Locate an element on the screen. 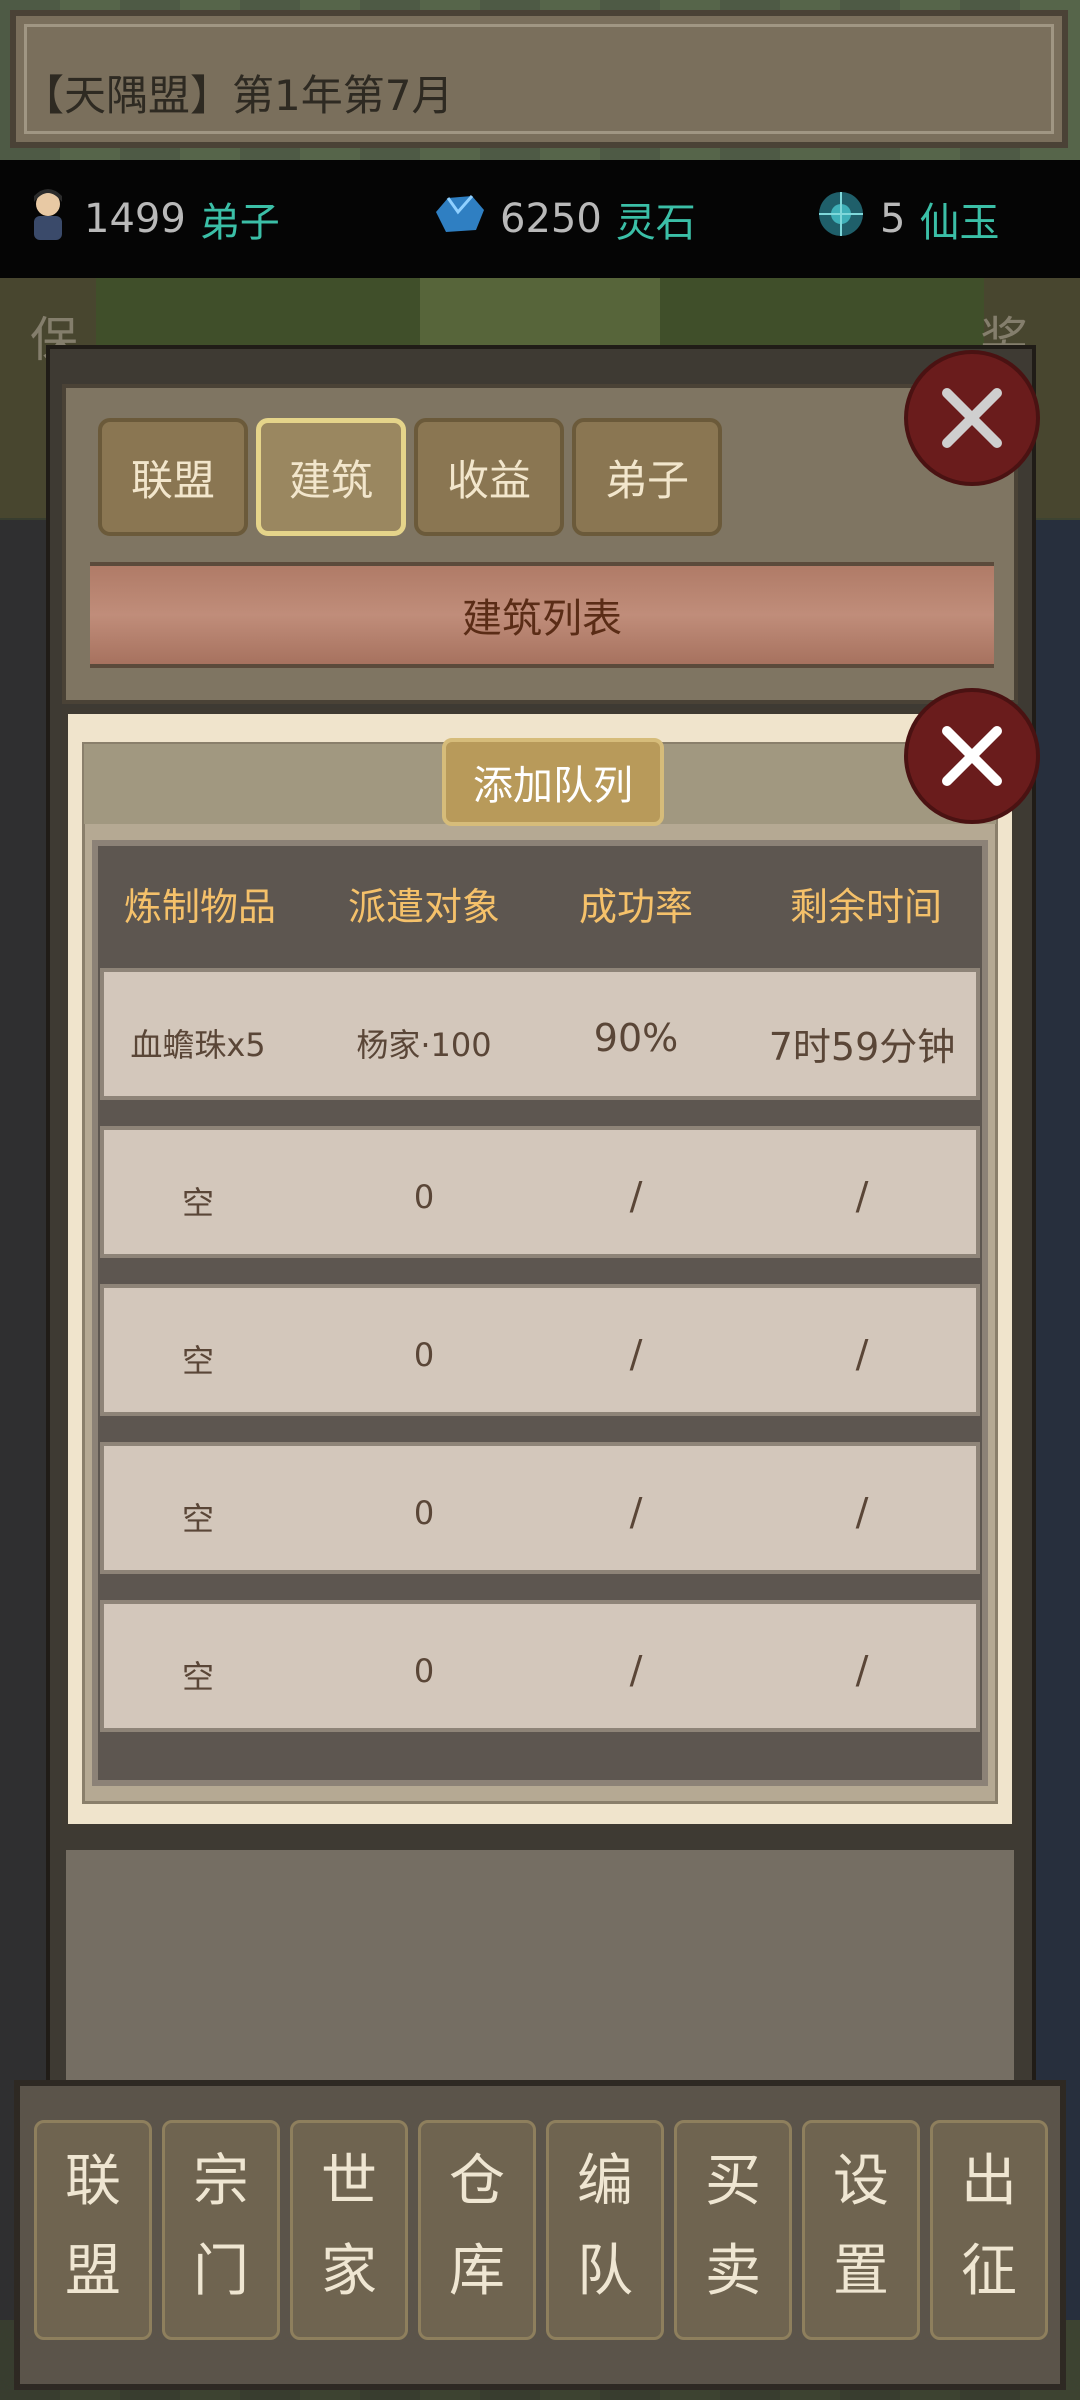 This screenshot has height=2400, width=1080. building-list-label: 建筑列表 is located at coordinates (542, 619).